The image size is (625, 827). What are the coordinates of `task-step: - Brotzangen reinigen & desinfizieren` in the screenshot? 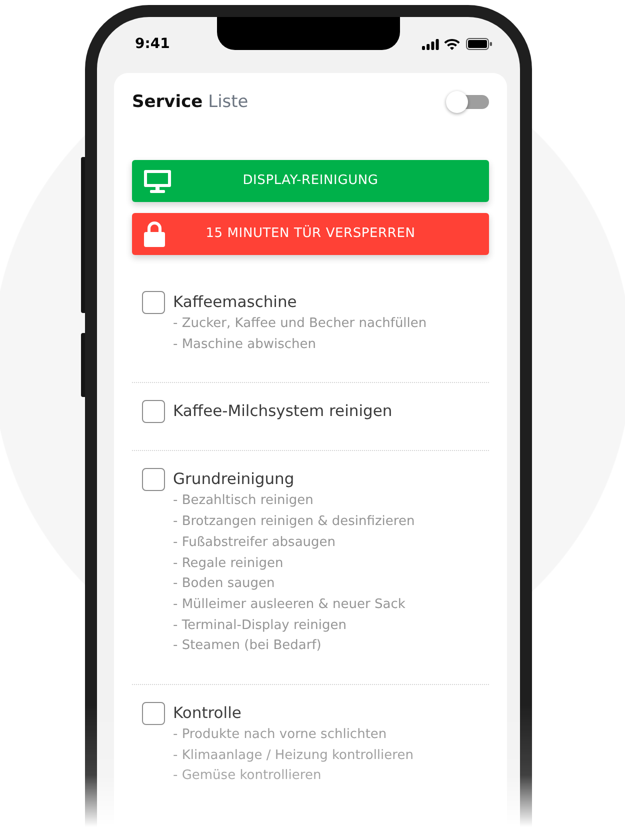 It's located at (331, 522).